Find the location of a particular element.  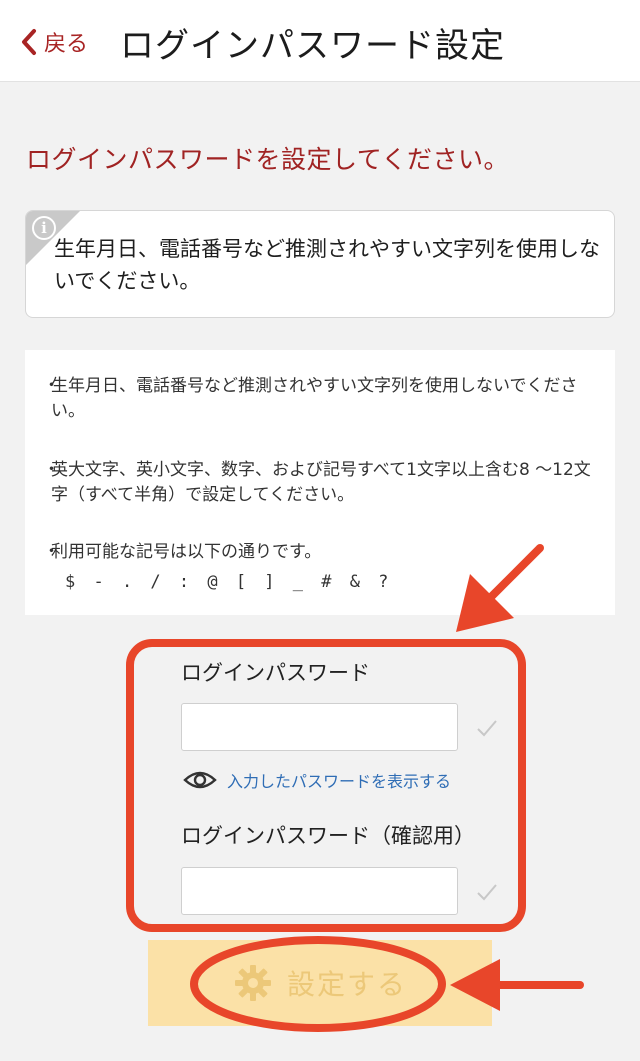

submit-button: 設定する is located at coordinates (320, 983).